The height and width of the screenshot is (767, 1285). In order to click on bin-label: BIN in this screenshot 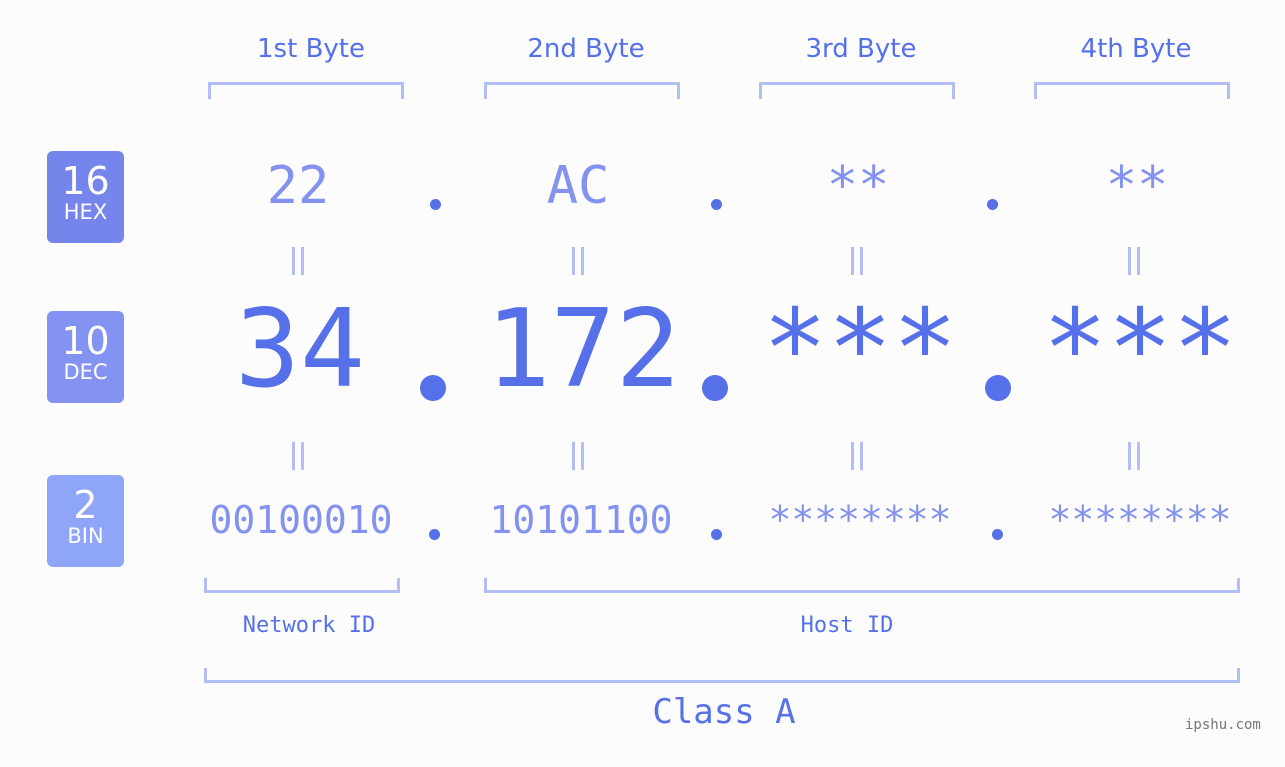, I will do `click(85, 536)`.